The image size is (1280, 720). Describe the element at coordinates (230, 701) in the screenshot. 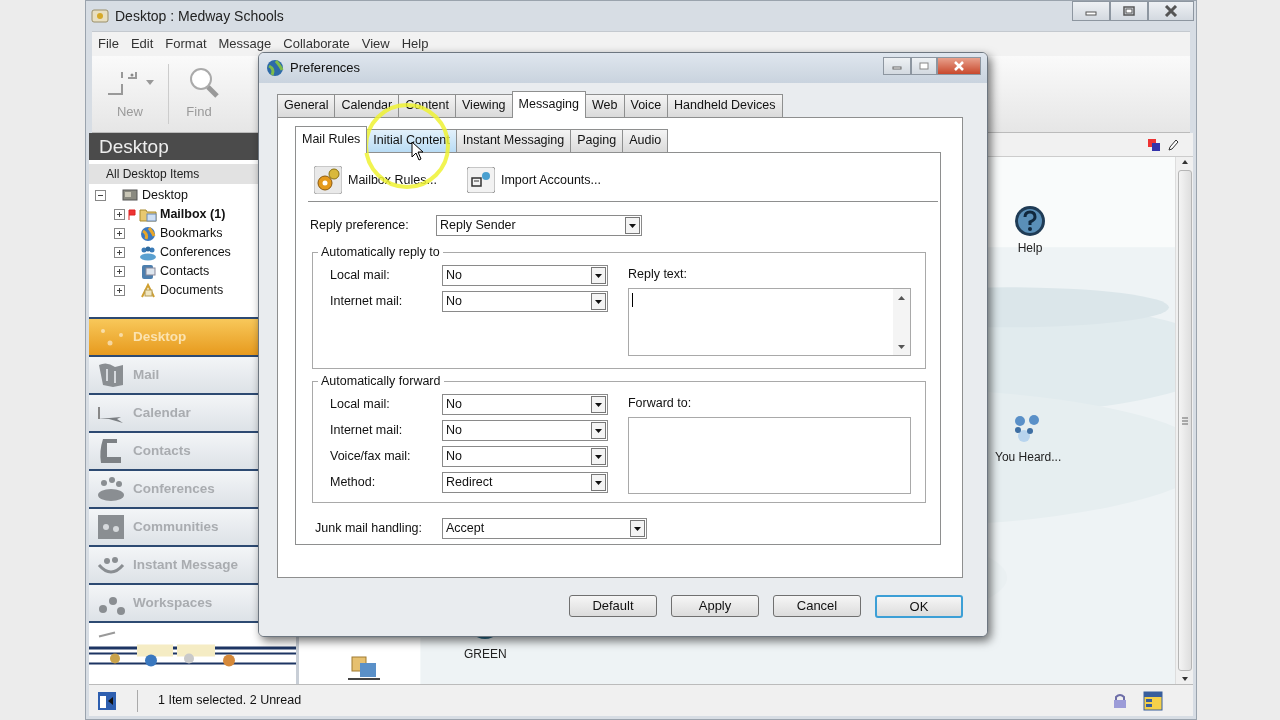

I see `status-text: 1 Item selected. 2 Unread` at that location.